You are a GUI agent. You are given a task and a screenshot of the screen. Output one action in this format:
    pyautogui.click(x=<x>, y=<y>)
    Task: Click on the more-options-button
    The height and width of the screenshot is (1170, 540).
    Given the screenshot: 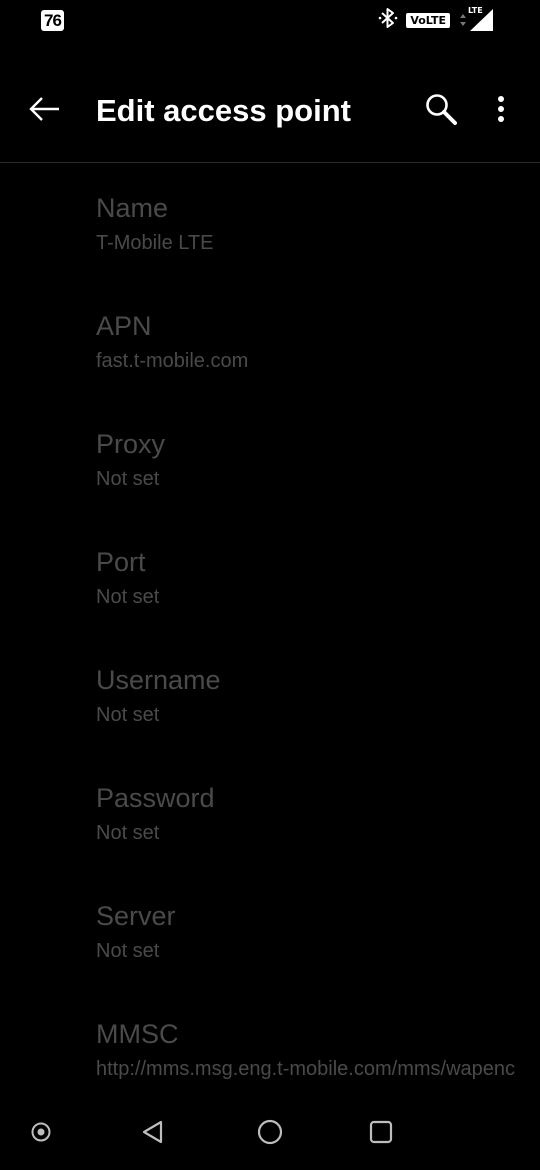 What is the action you would take?
    pyautogui.click(x=501, y=111)
    